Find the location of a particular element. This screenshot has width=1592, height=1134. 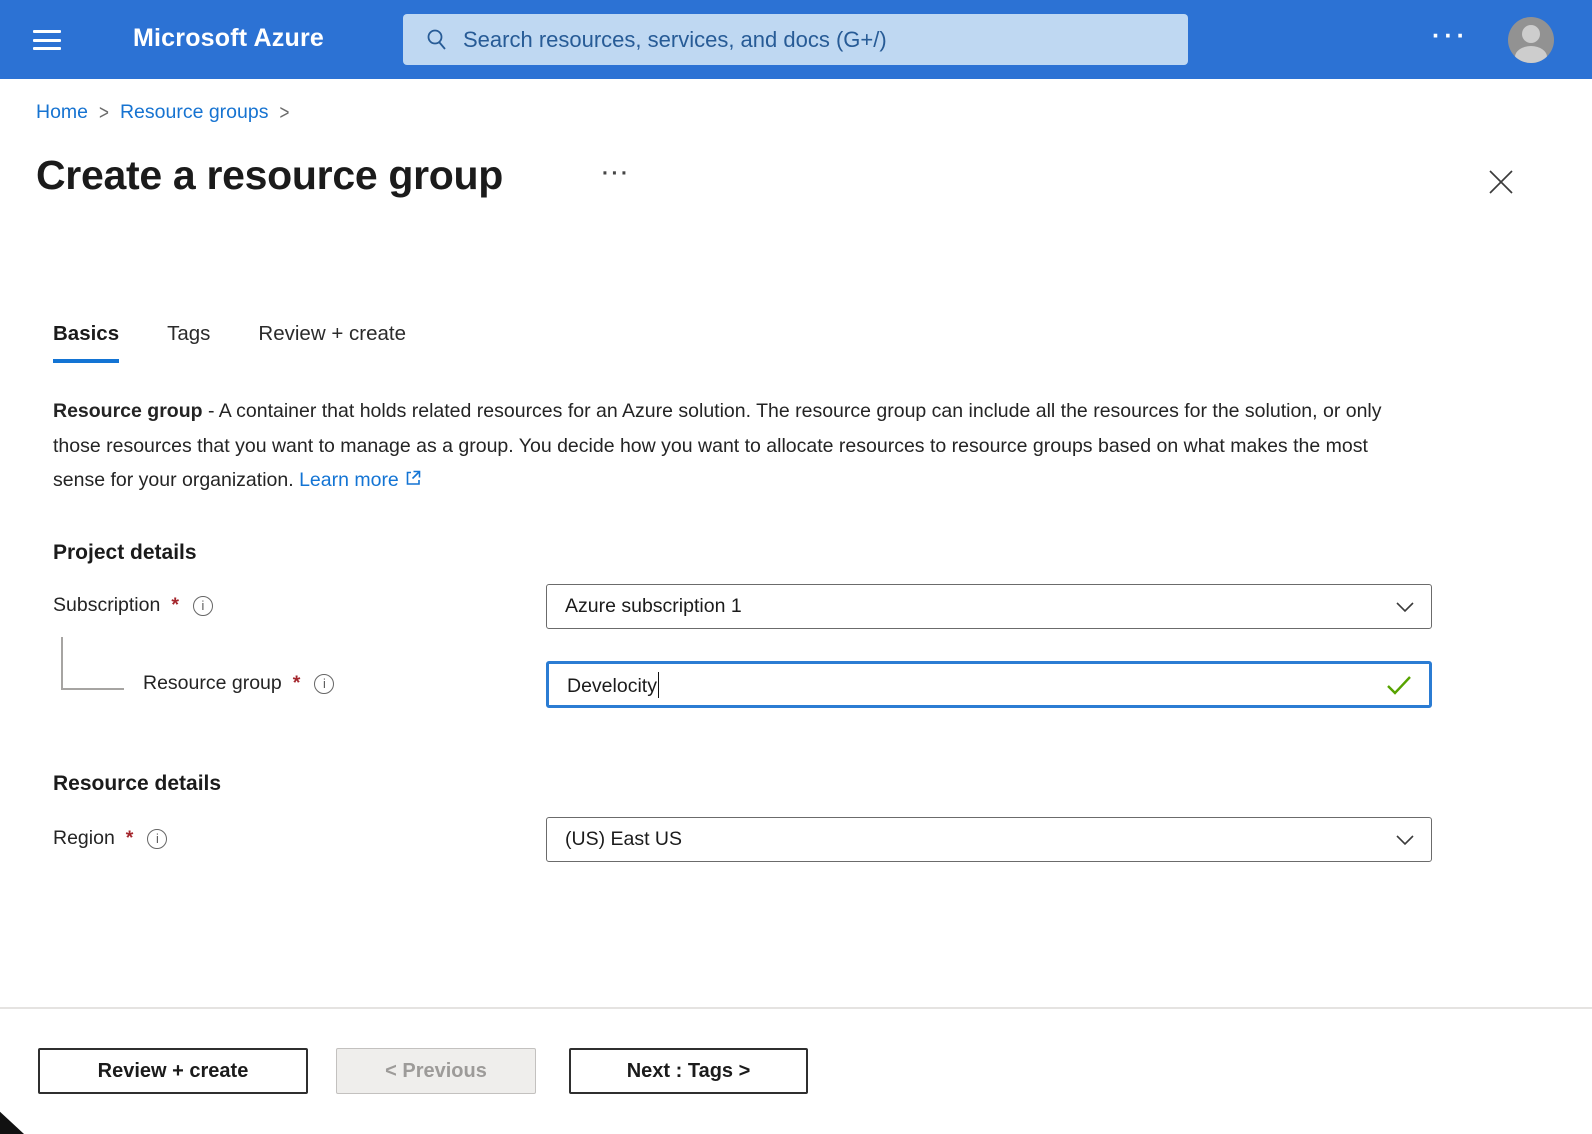

hamburger-menu-icon is located at coordinates (47, 40).